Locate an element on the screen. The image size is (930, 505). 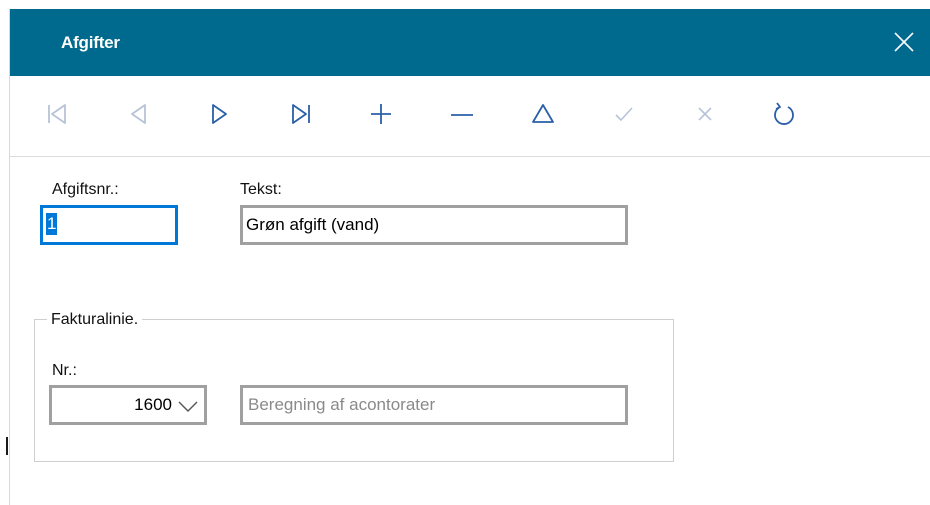
prev-record-button is located at coordinates (138, 114).